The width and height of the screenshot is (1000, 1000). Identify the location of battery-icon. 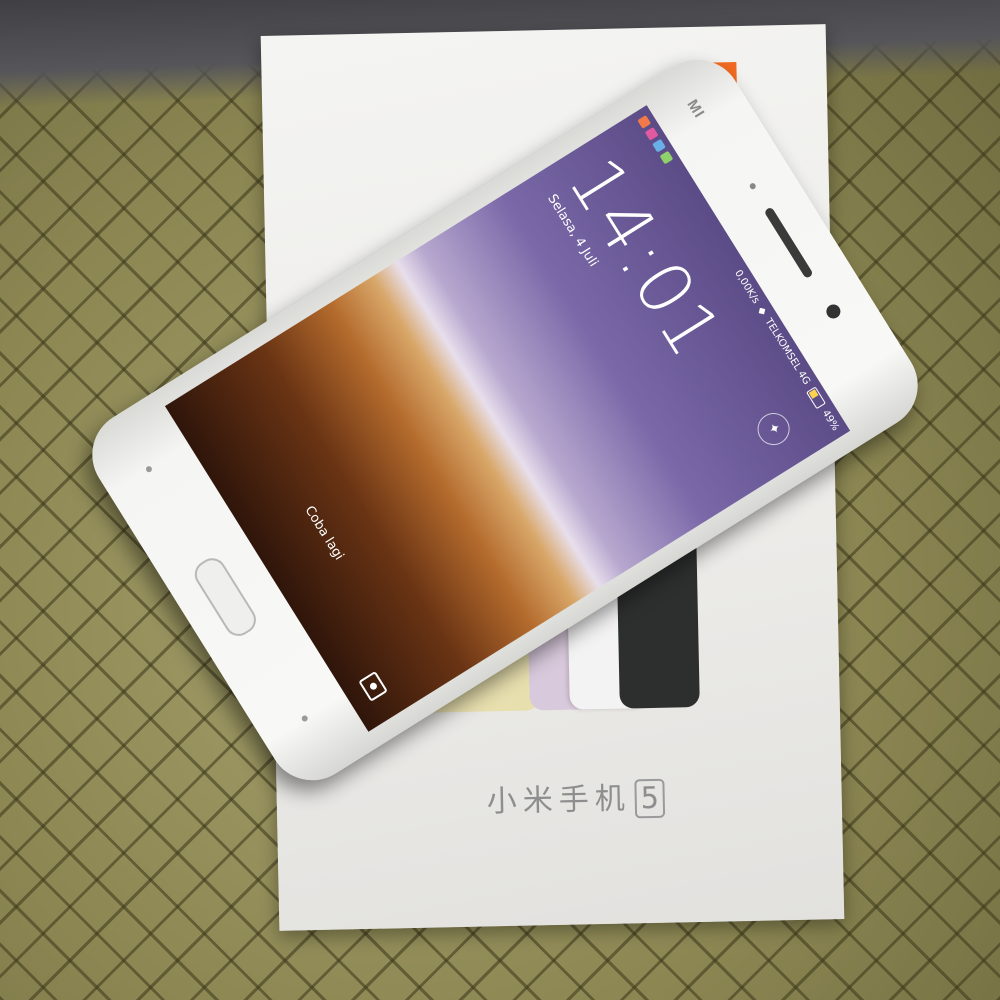
(816, 397).